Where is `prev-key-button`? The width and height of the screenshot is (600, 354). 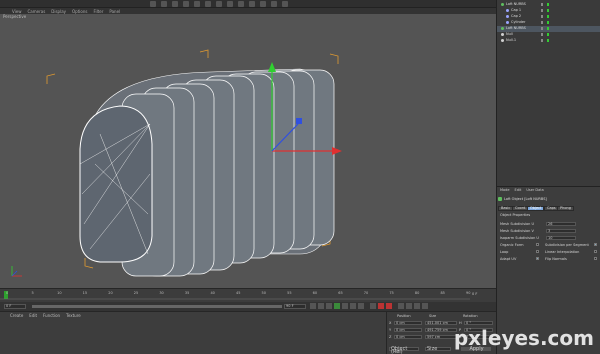 prev-key-button is located at coordinates (321, 306).